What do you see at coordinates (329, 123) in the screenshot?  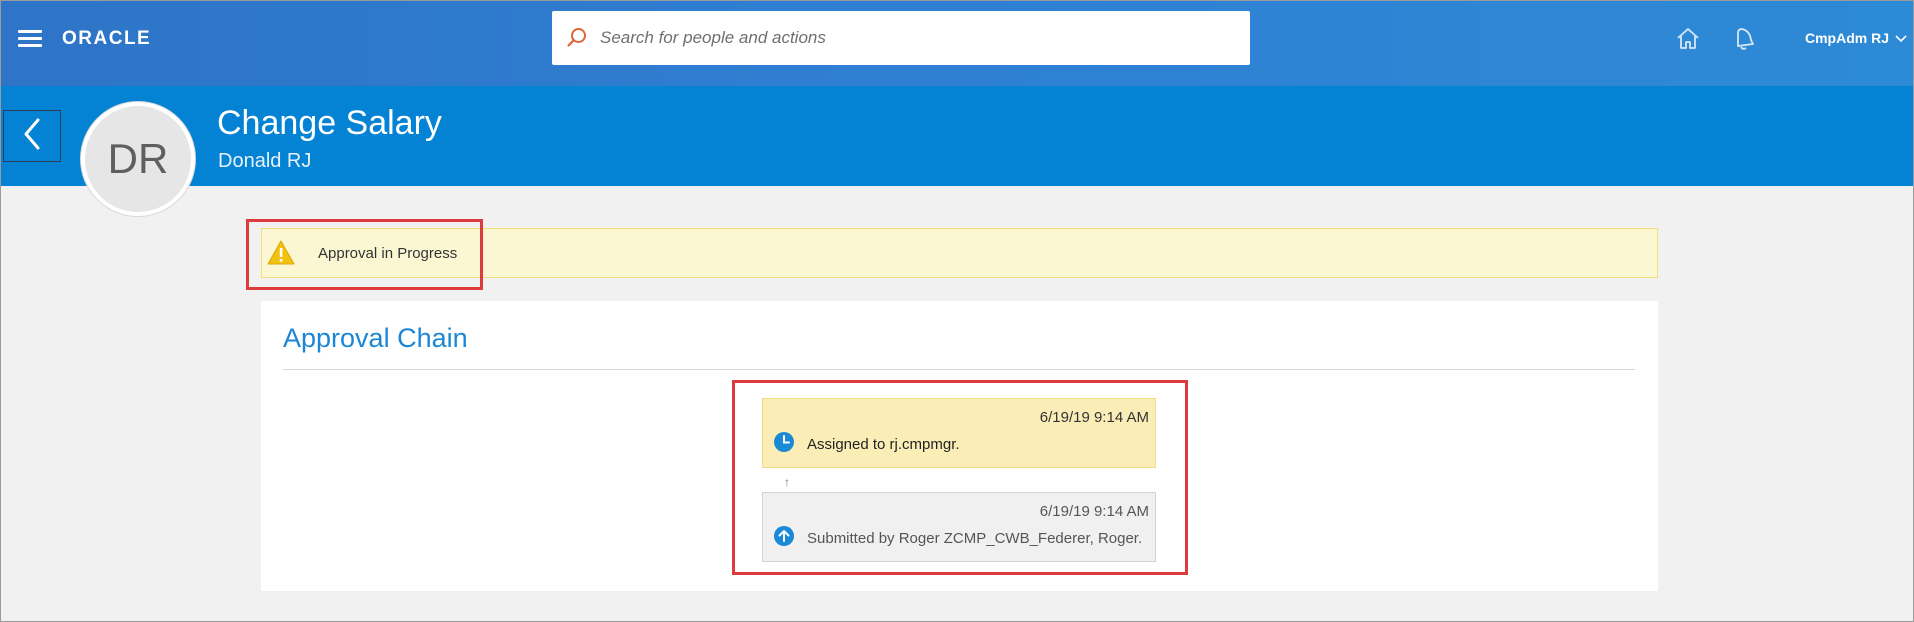 I see `page-title: Change Salary` at bounding box center [329, 123].